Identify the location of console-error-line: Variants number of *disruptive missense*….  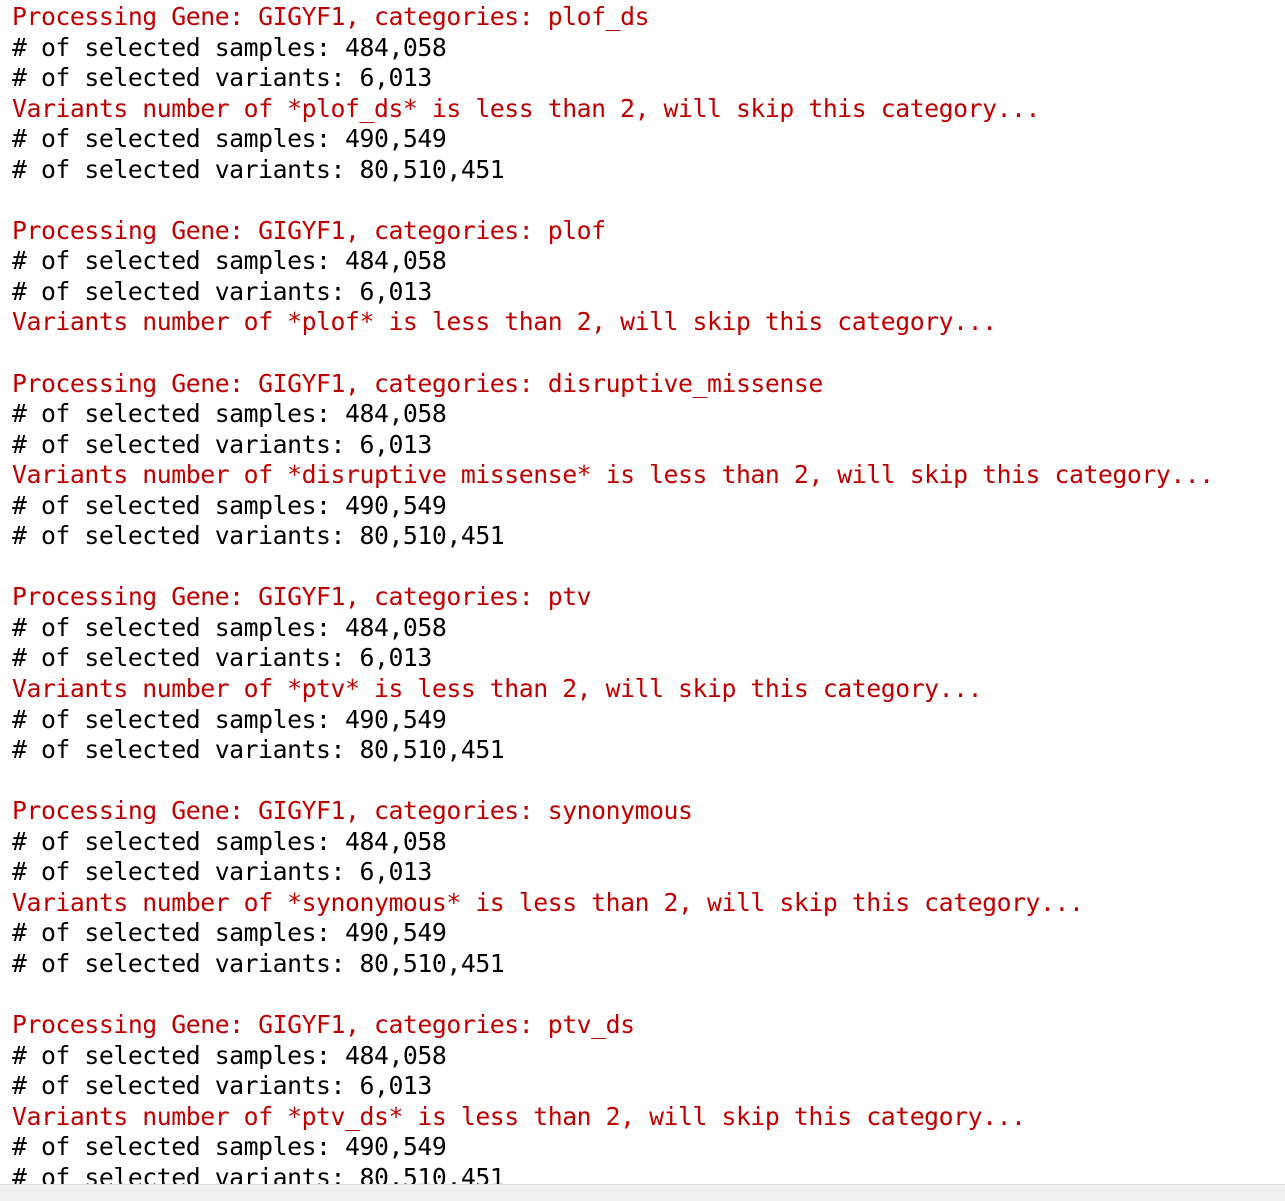
(613, 475).